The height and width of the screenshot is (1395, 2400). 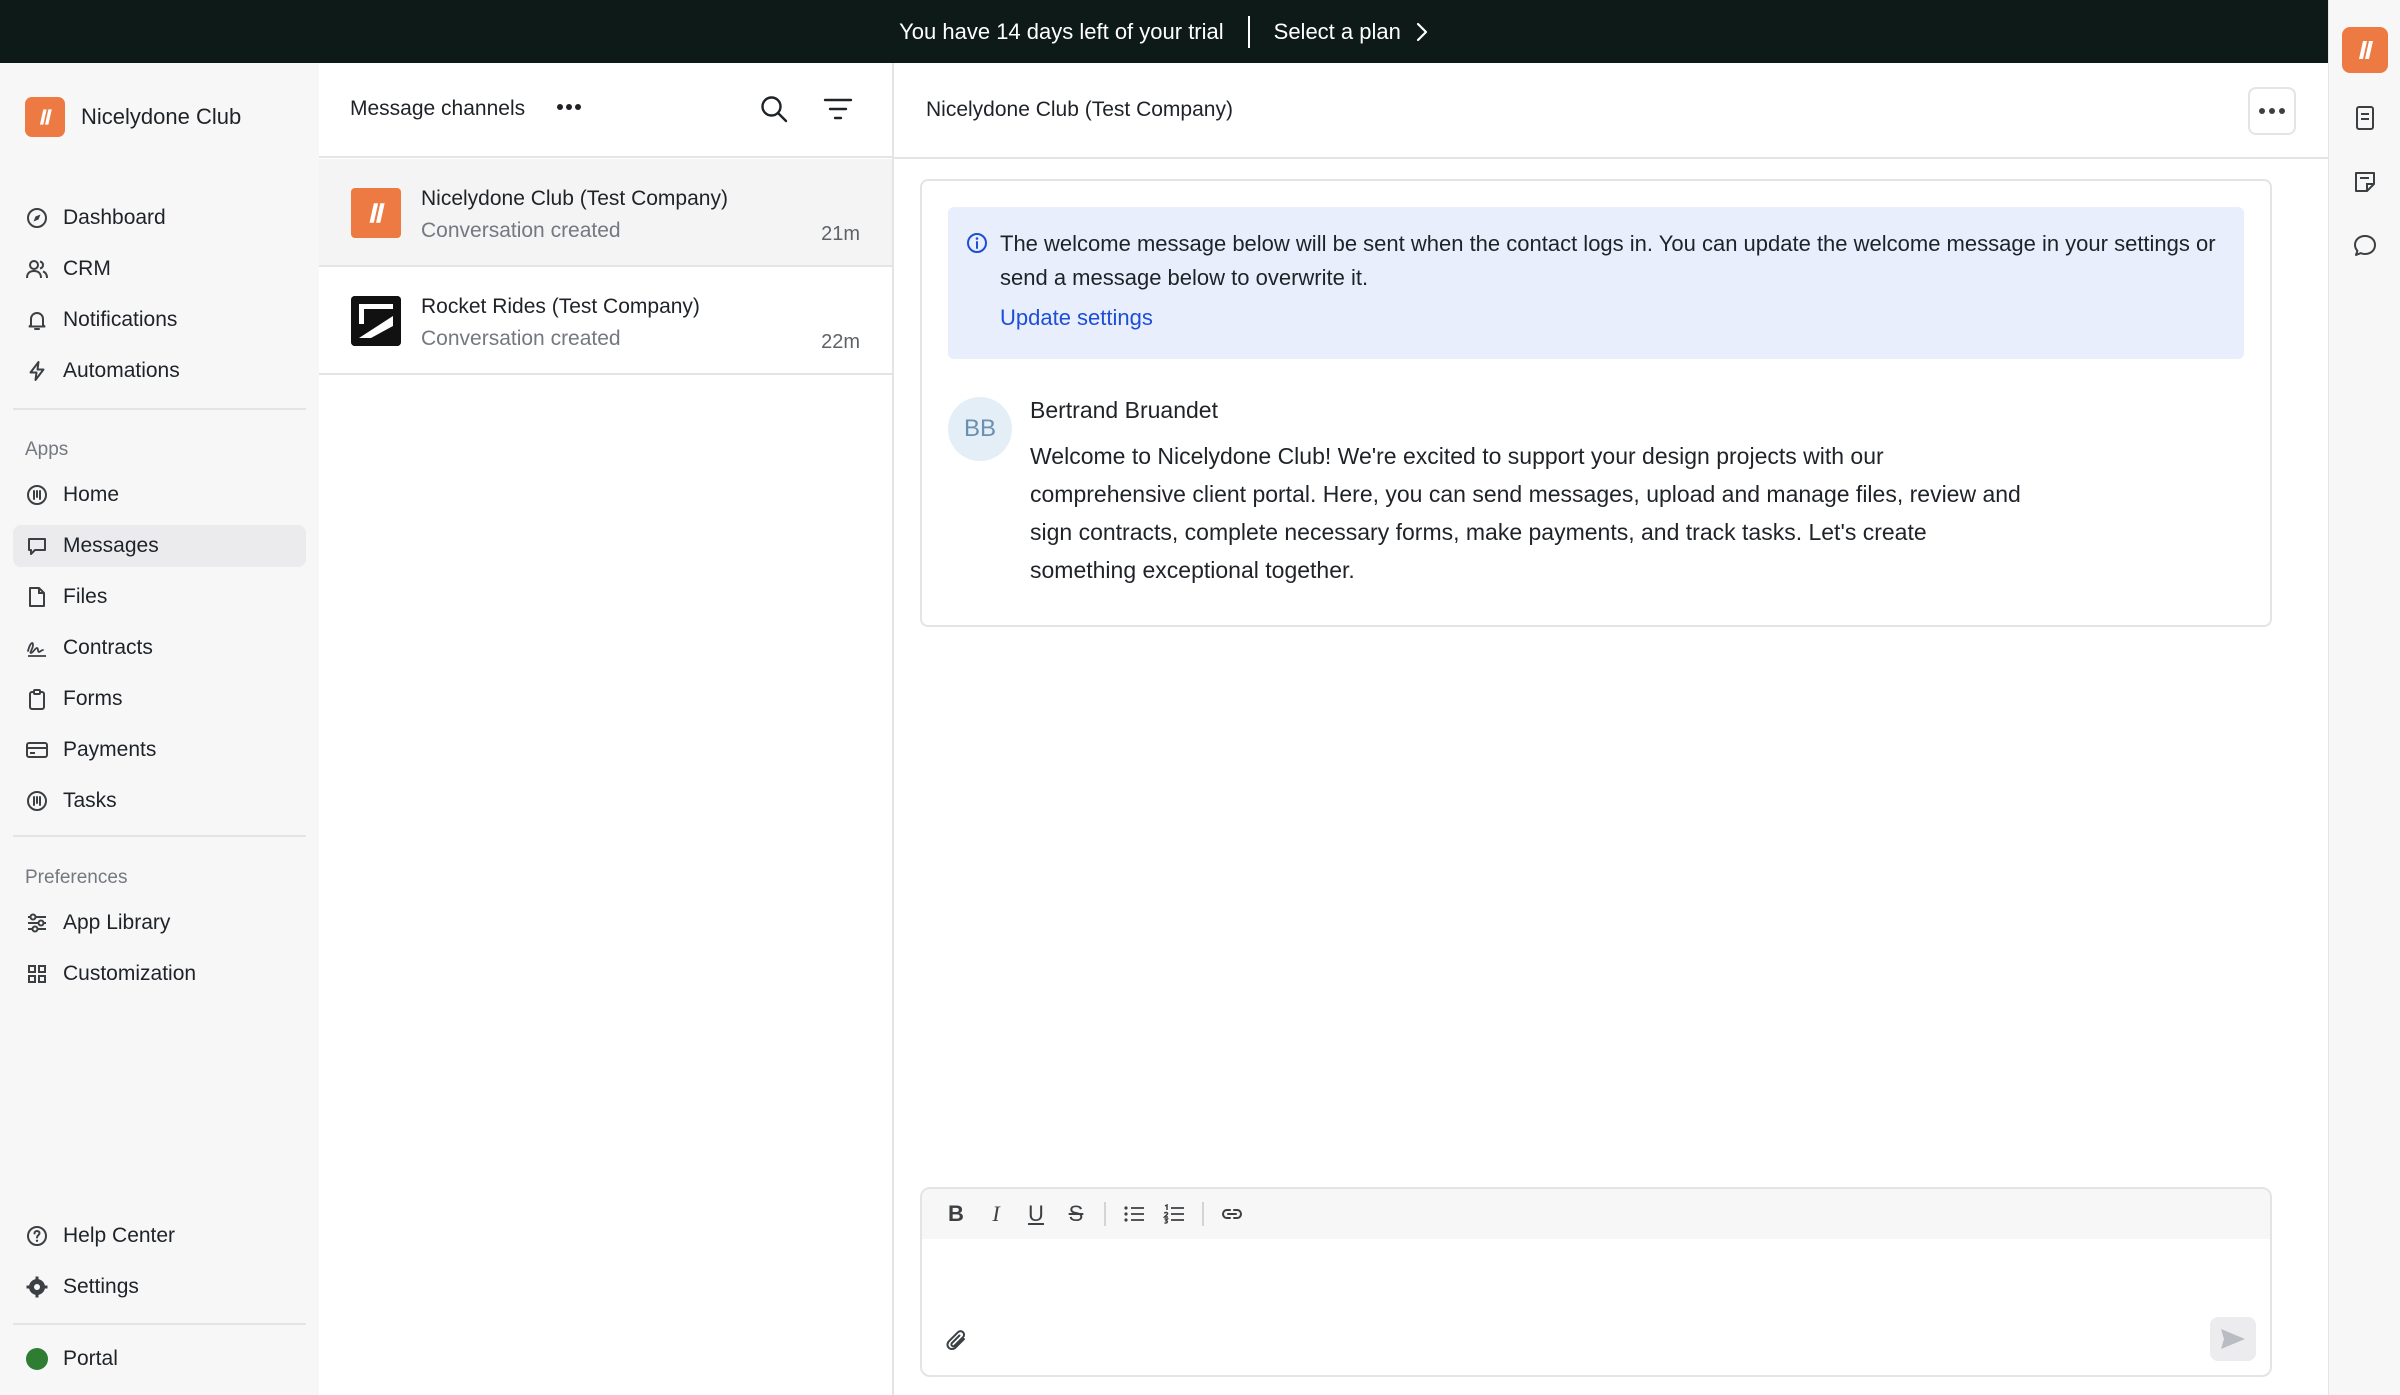 I want to click on numbered-list-button, so click(x=1174, y=1214).